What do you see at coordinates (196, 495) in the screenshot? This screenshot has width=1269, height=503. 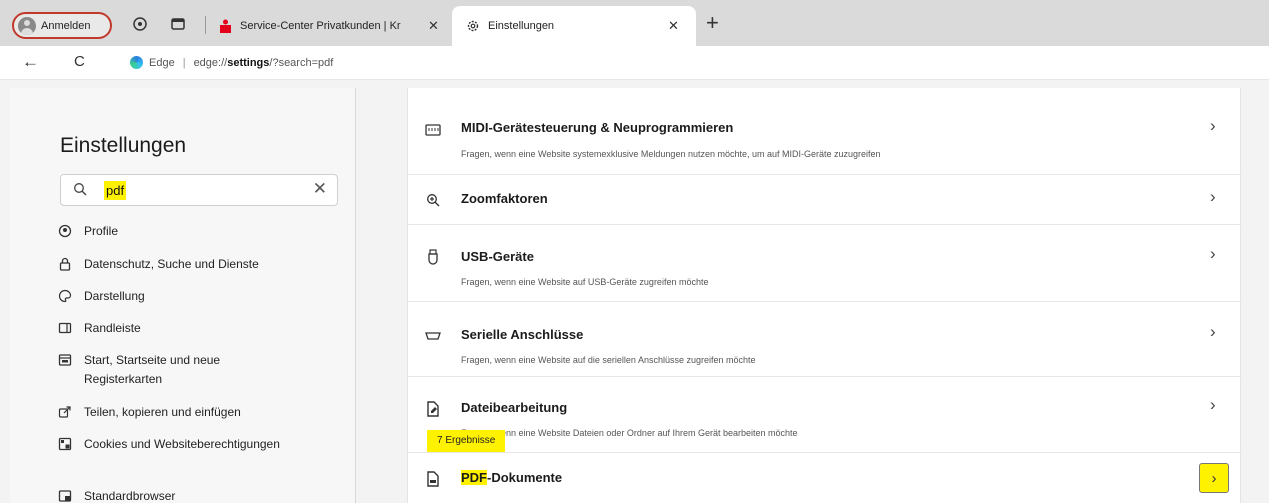 I see `sidebar-item-default-browser: Standardbrowser` at bounding box center [196, 495].